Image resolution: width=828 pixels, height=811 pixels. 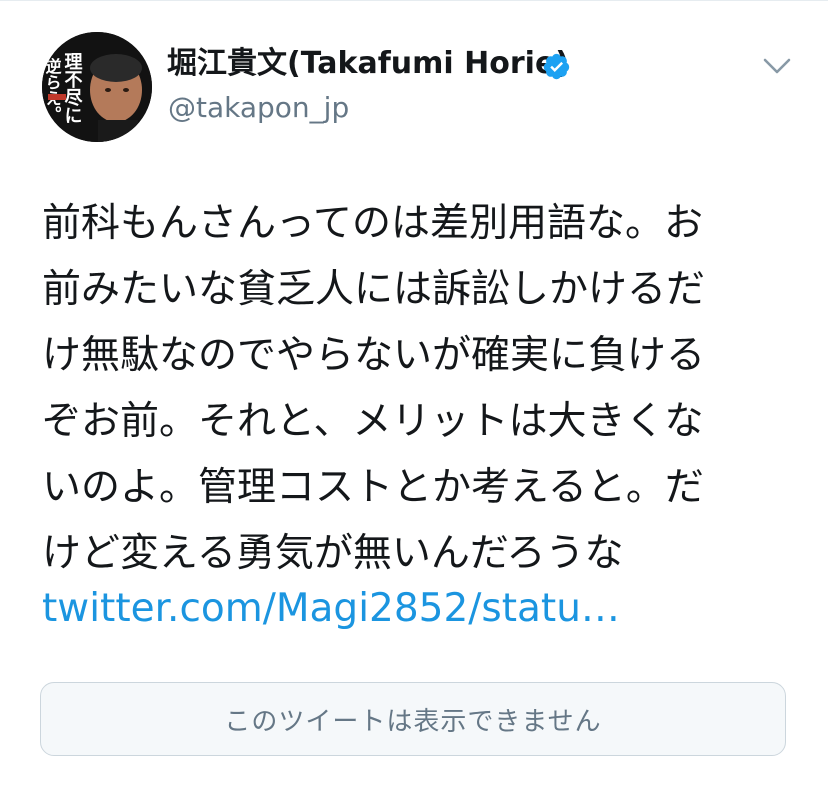 I want to click on tweet-text-line: けど変える勇気が無いんだろうな, so click(x=333, y=553).